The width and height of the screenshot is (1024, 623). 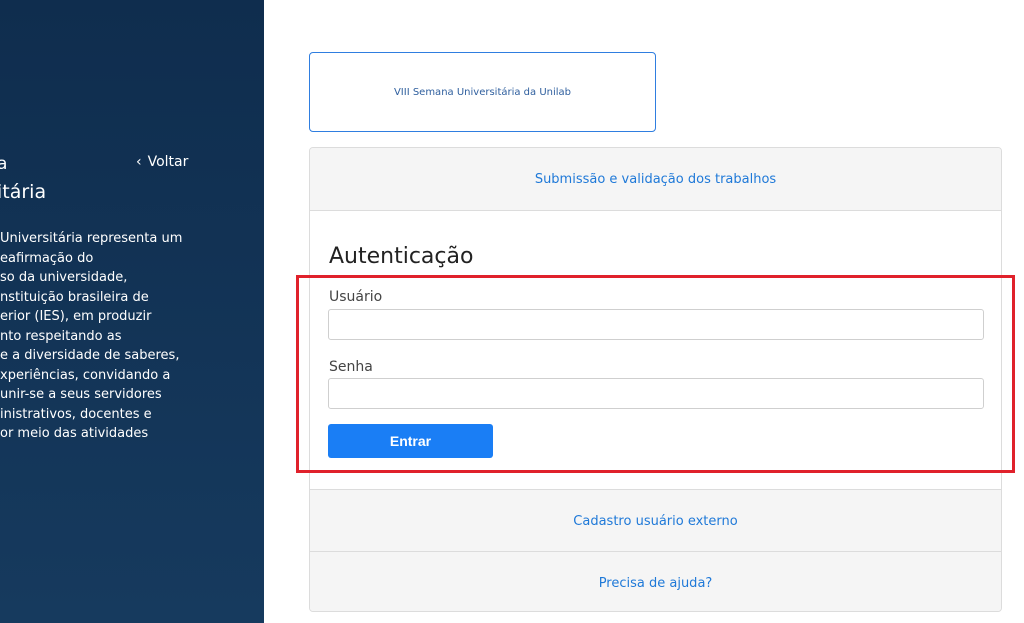 What do you see at coordinates (410, 441) in the screenshot?
I see `login-button: Entrar` at bounding box center [410, 441].